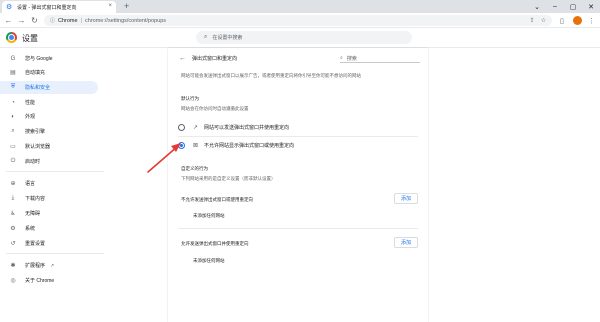 The image size is (600, 322). I want to click on option-label: 网站可以发送弹出式窗口并使用重定向, so click(247, 127).